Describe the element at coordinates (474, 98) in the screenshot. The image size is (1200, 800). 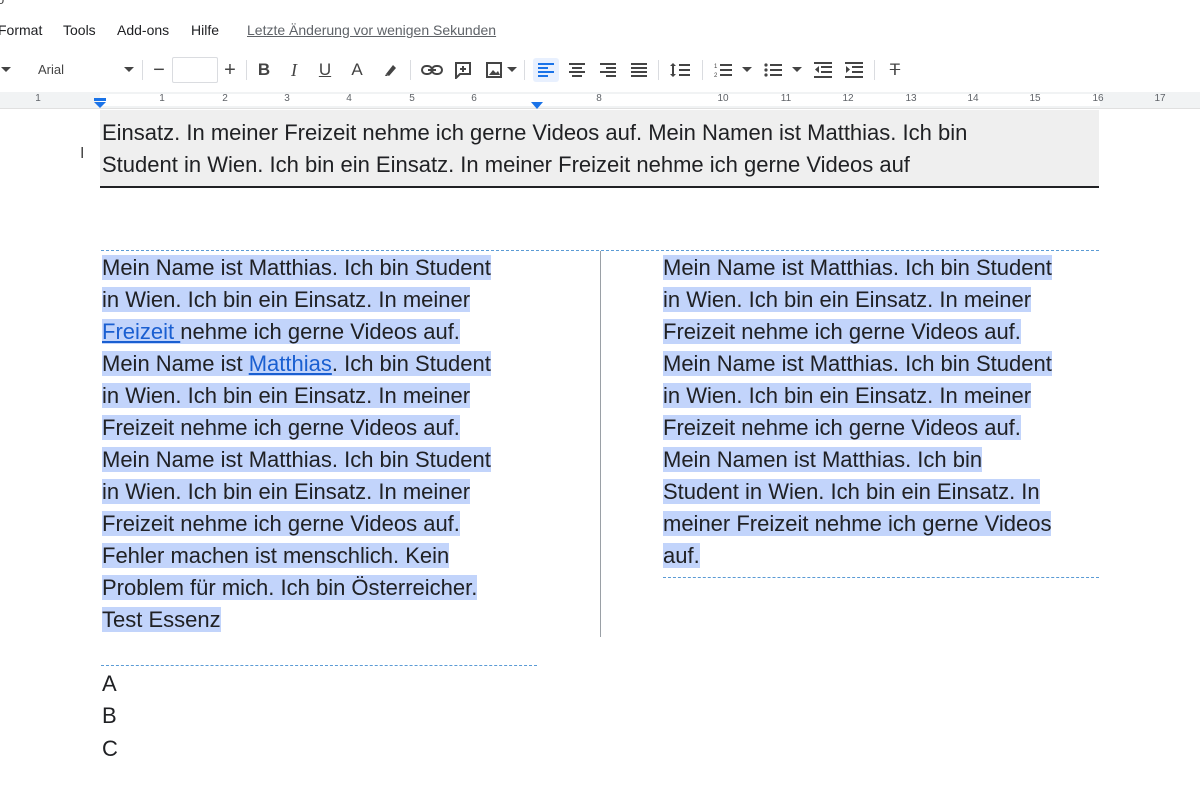
I see `ruler-number: 6` at that location.